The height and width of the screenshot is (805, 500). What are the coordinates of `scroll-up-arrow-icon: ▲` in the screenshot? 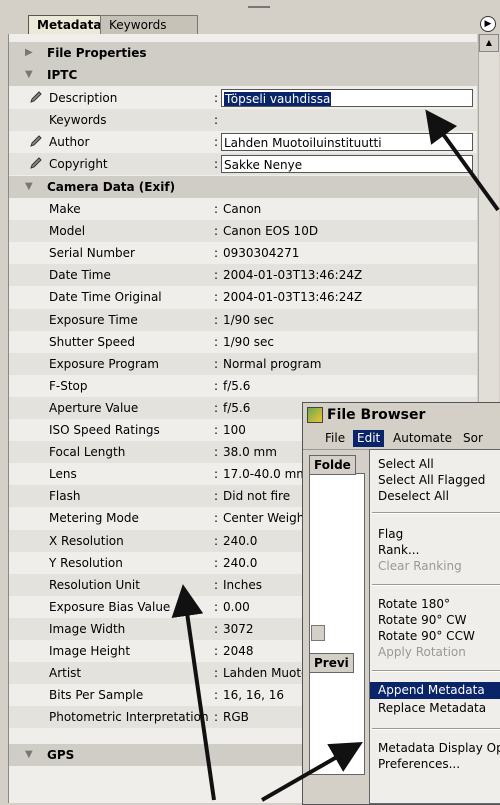 It's located at (489, 43).